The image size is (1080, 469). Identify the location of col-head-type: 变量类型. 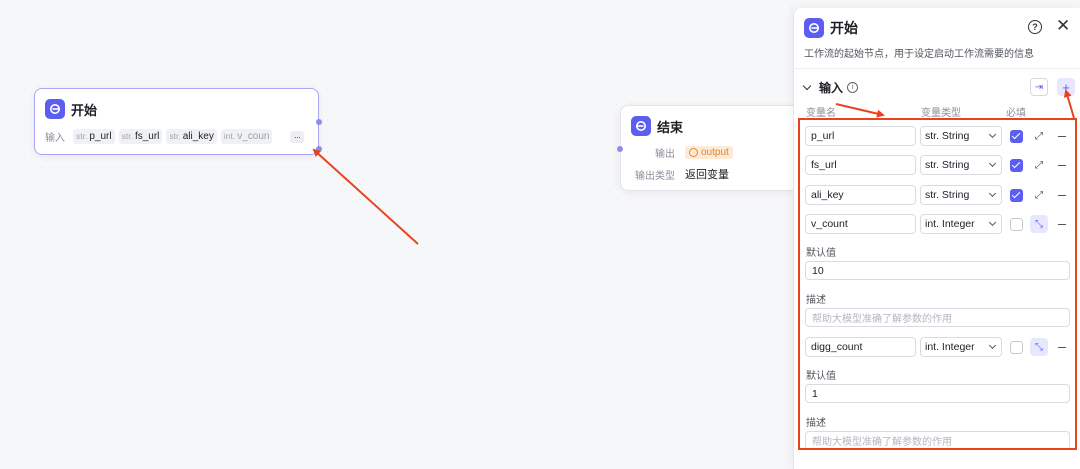
(941, 113).